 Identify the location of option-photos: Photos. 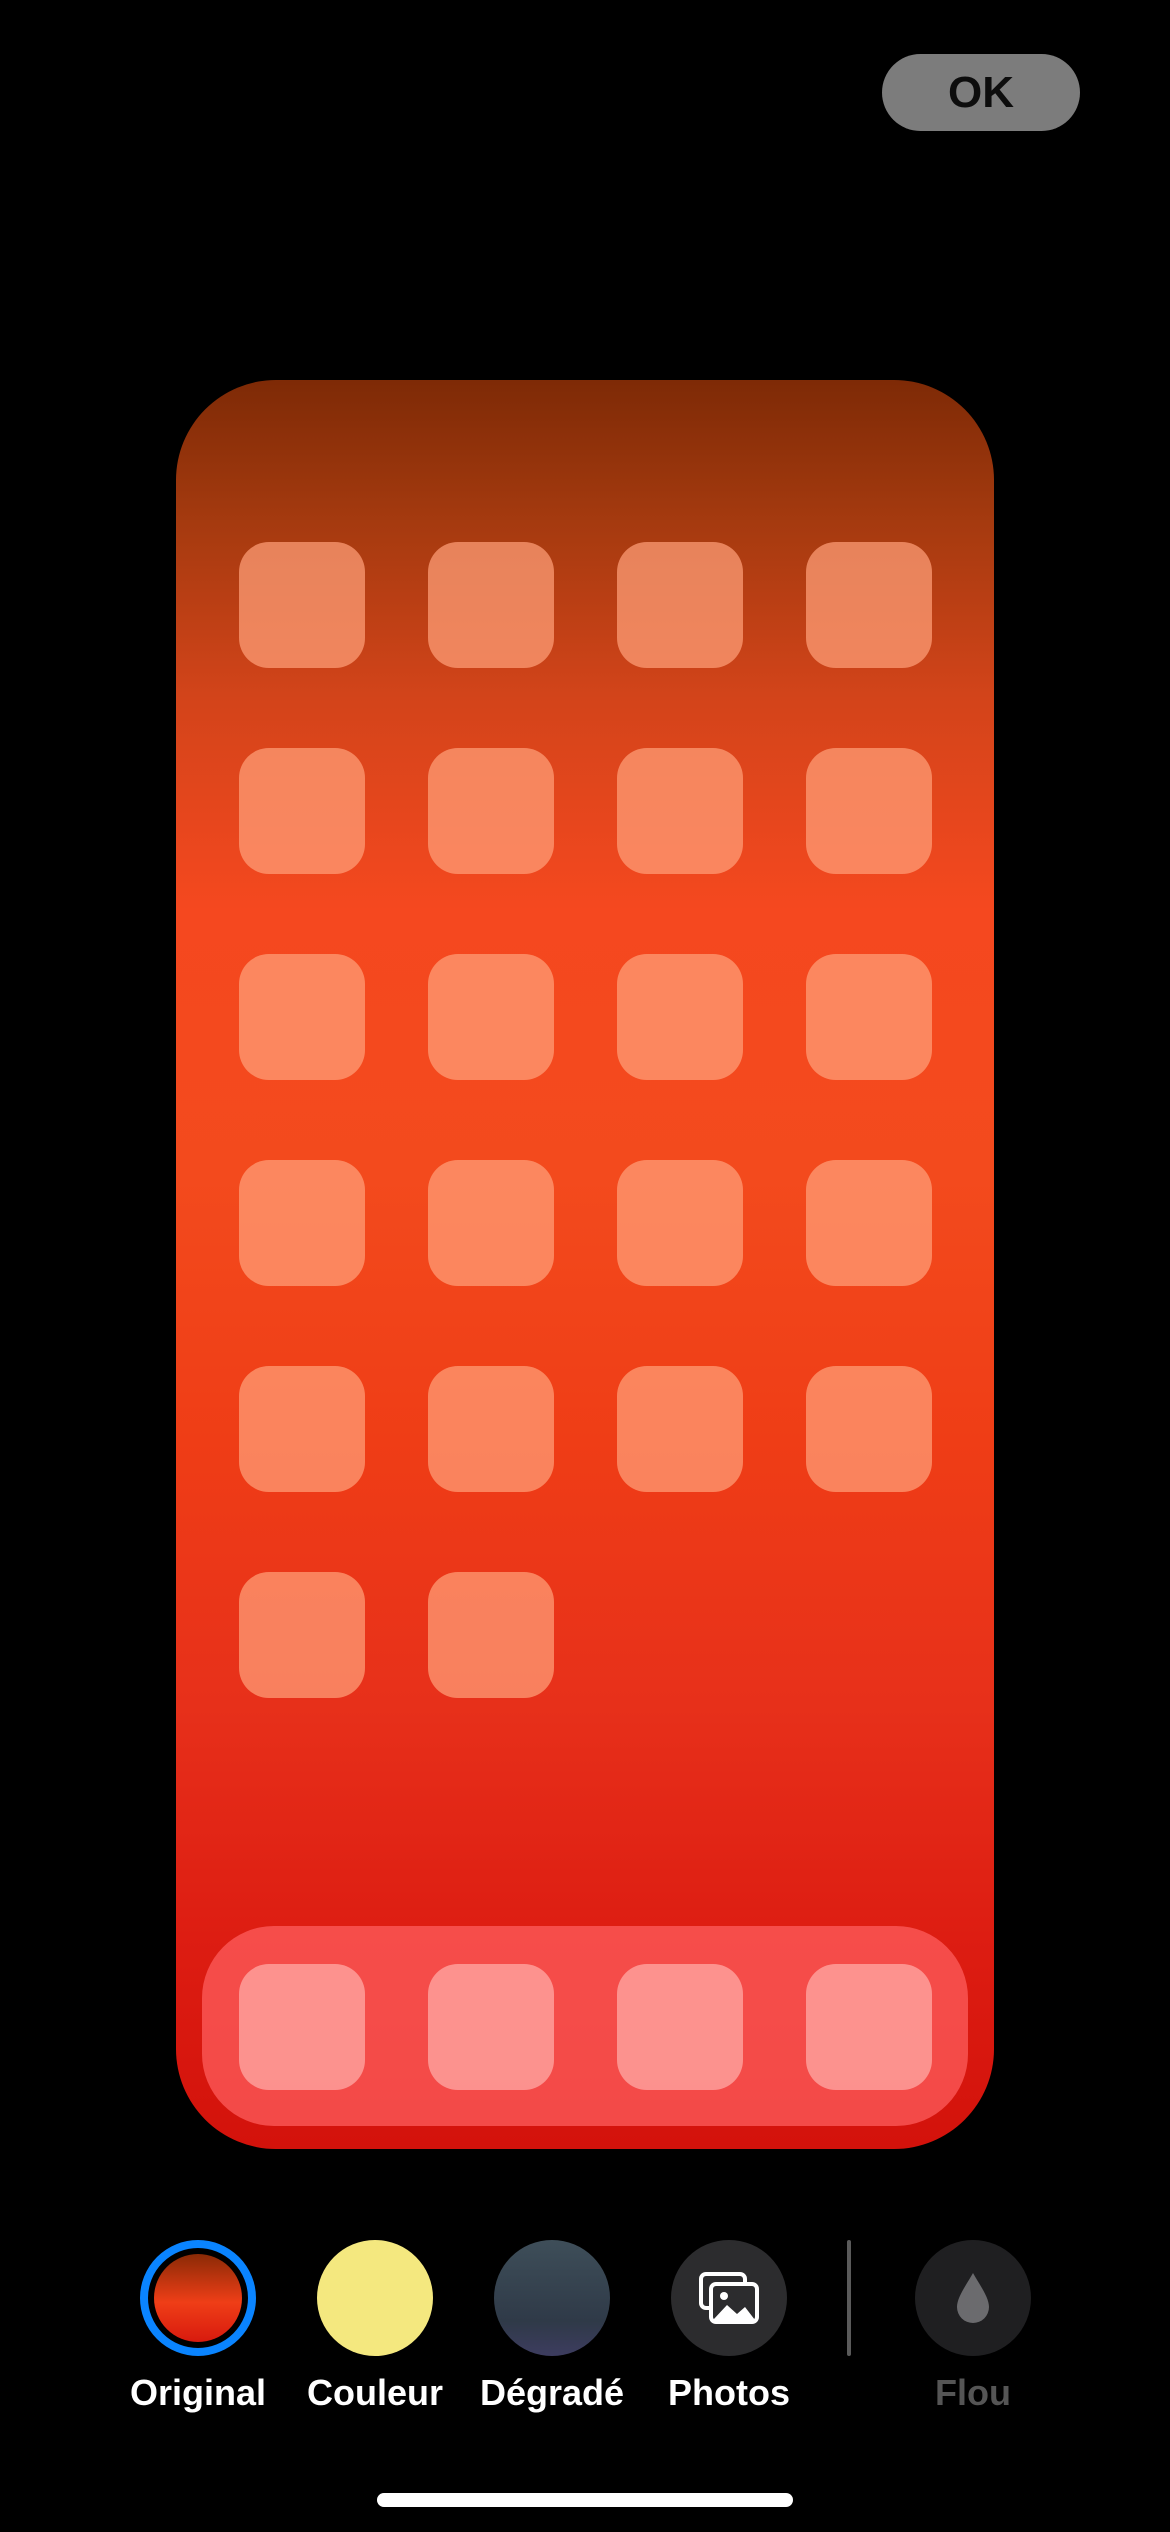
(729, 2327).